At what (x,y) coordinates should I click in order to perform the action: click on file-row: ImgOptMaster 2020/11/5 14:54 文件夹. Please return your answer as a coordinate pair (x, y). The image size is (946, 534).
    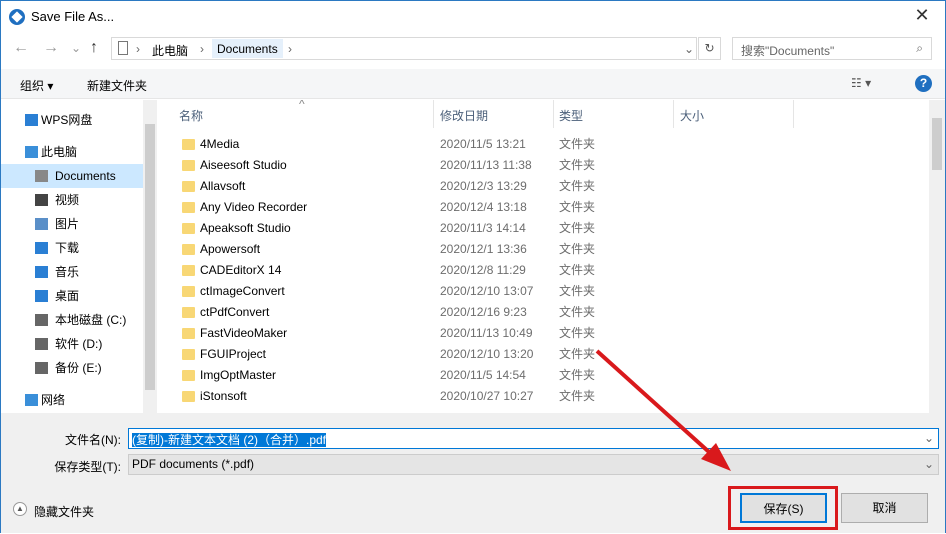
    Looking at the image, I should click on (545, 375).